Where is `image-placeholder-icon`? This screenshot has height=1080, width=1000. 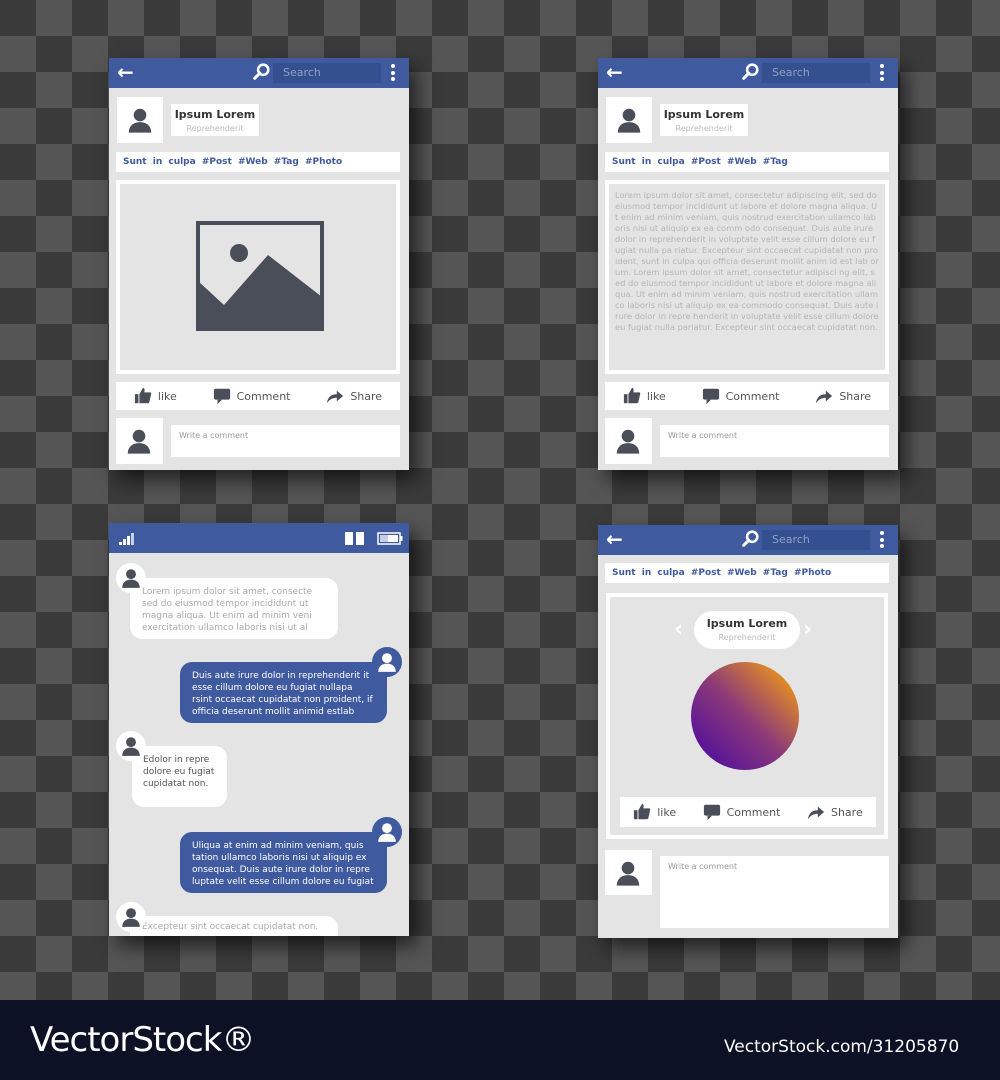 image-placeholder-icon is located at coordinates (260, 276).